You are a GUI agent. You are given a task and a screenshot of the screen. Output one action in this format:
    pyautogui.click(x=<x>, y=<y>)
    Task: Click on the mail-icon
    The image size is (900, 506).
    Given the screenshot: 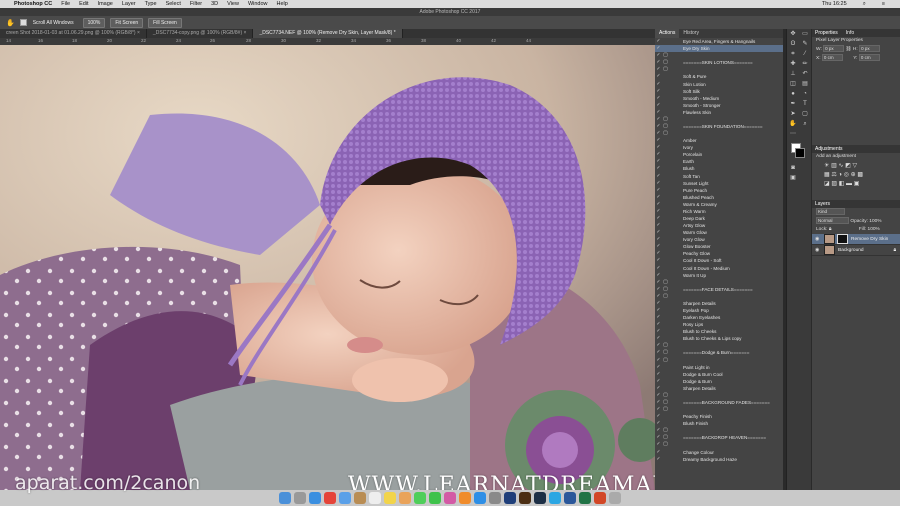 What is the action you would take?
    pyautogui.click(x=345, y=498)
    